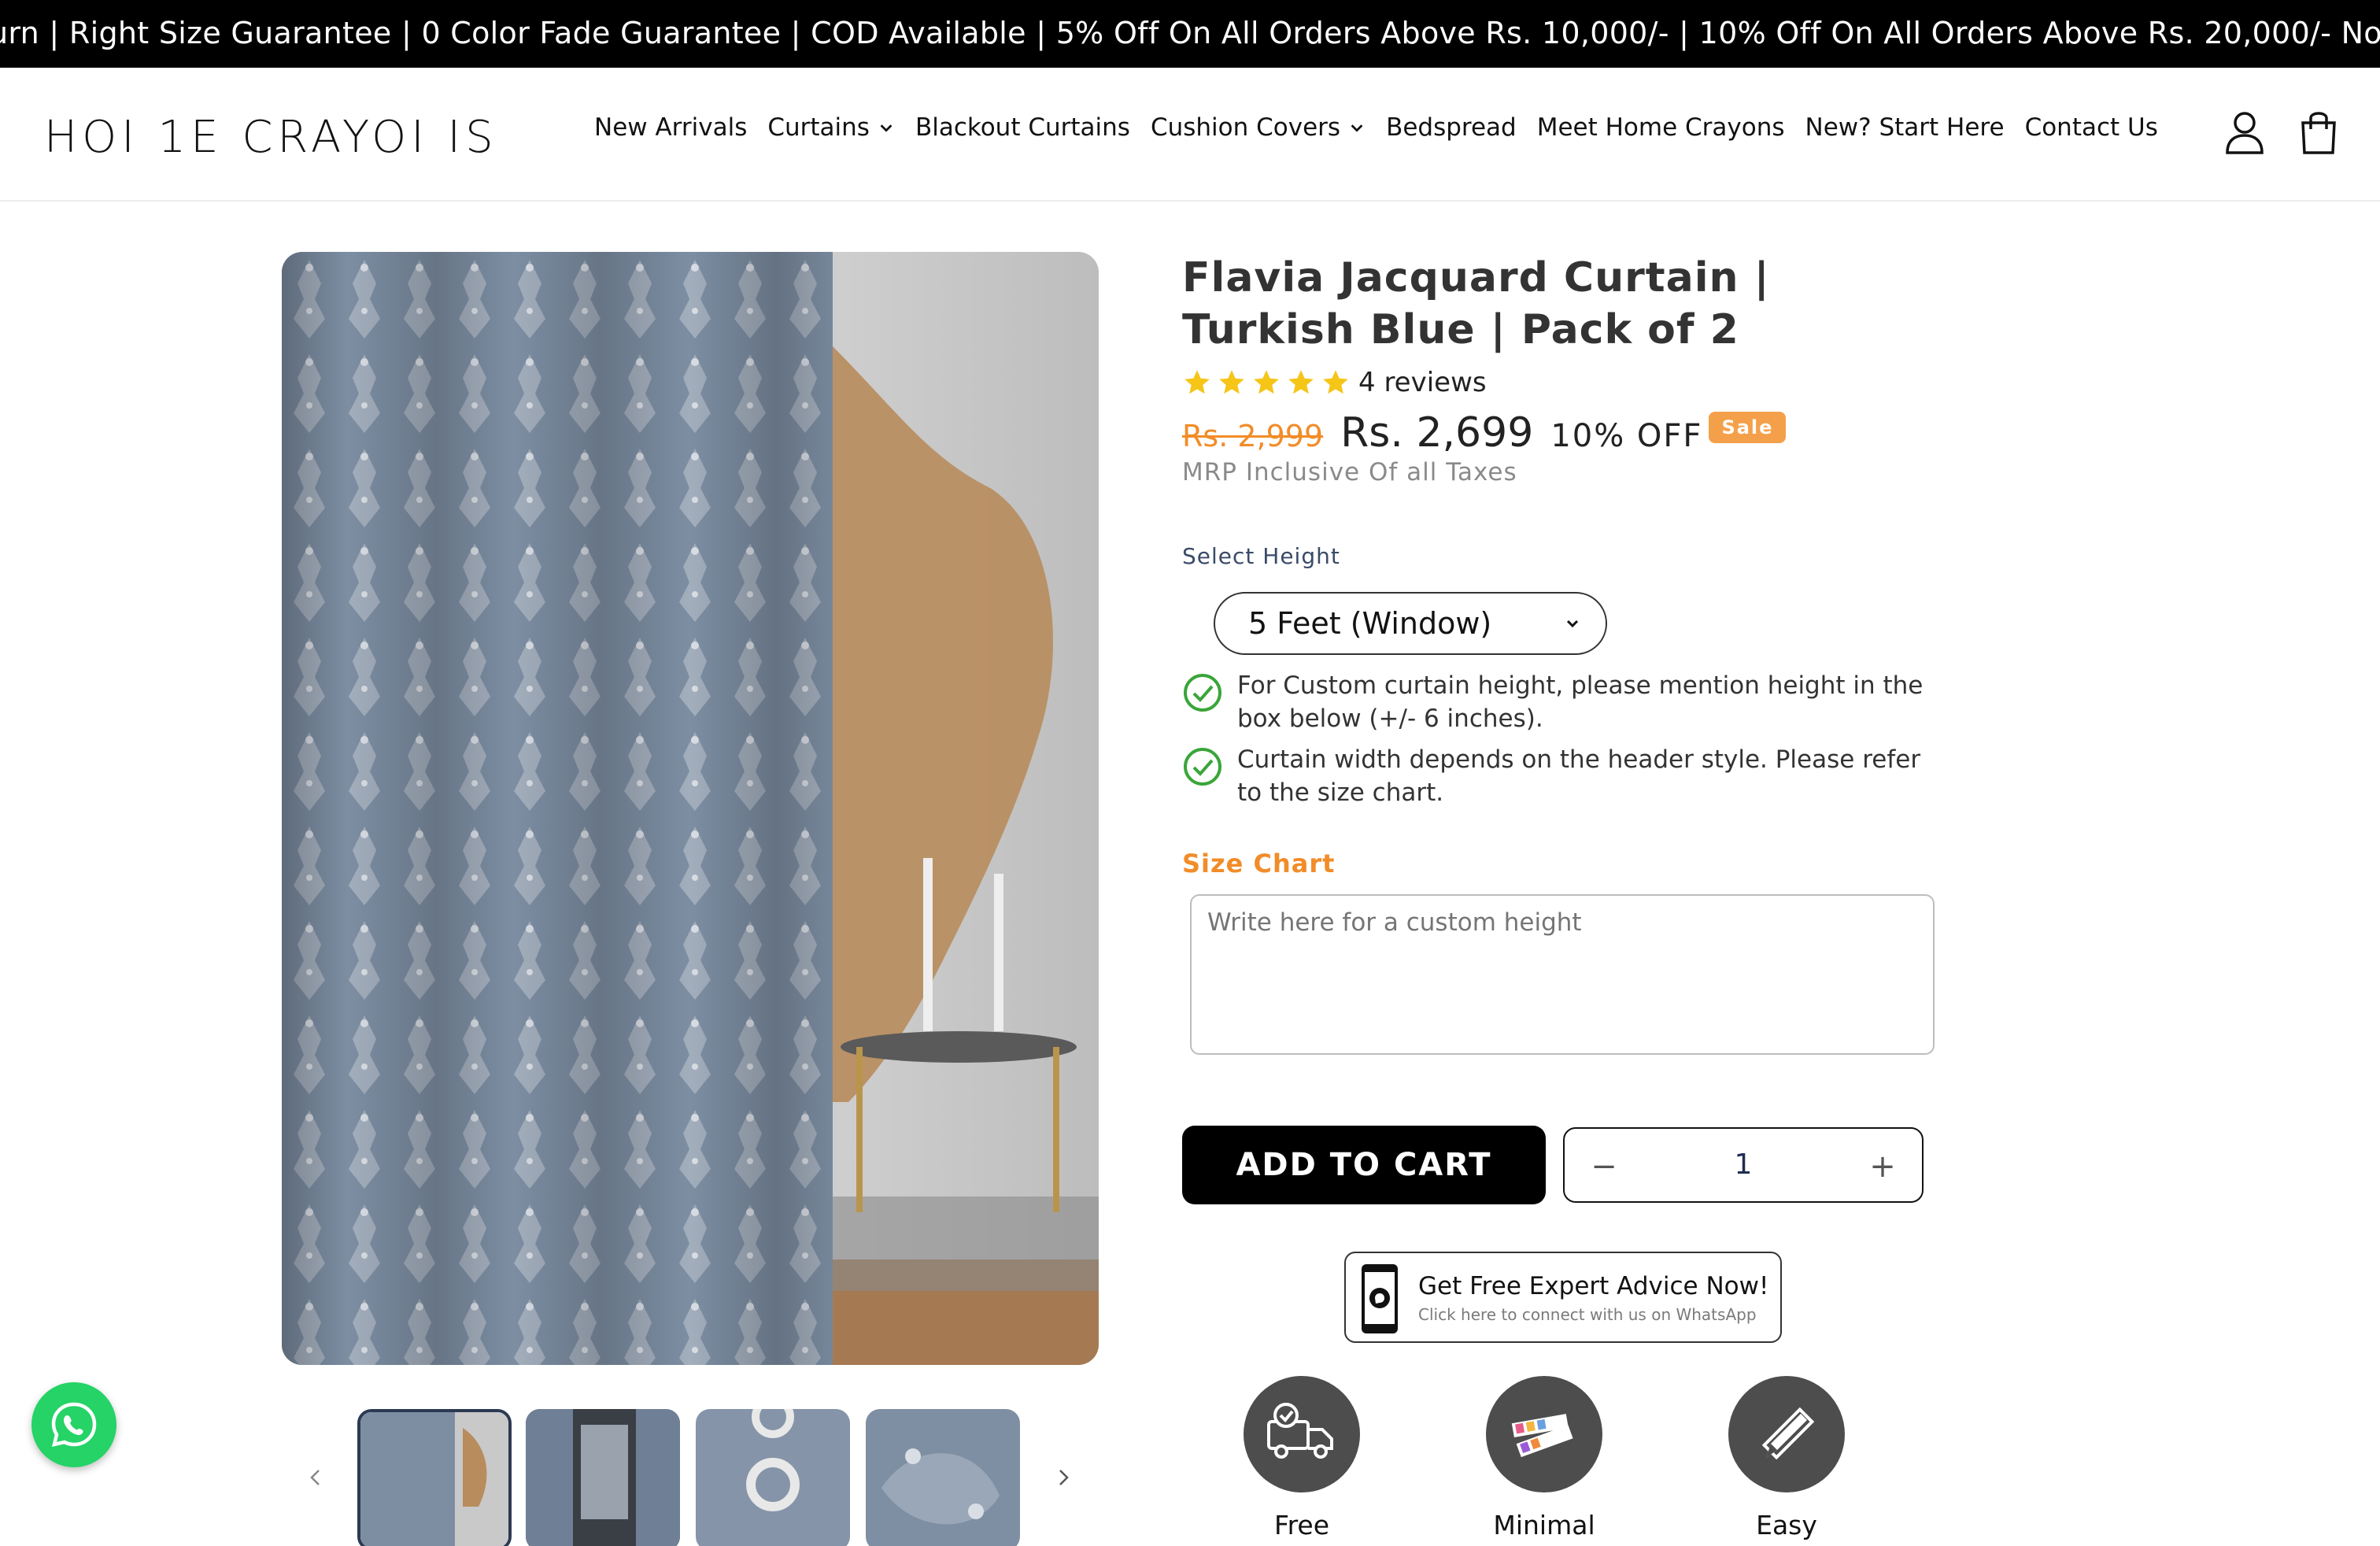  I want to click on nav-meet-home-crayons: Meet Home Crayons, so click(1661, 127).